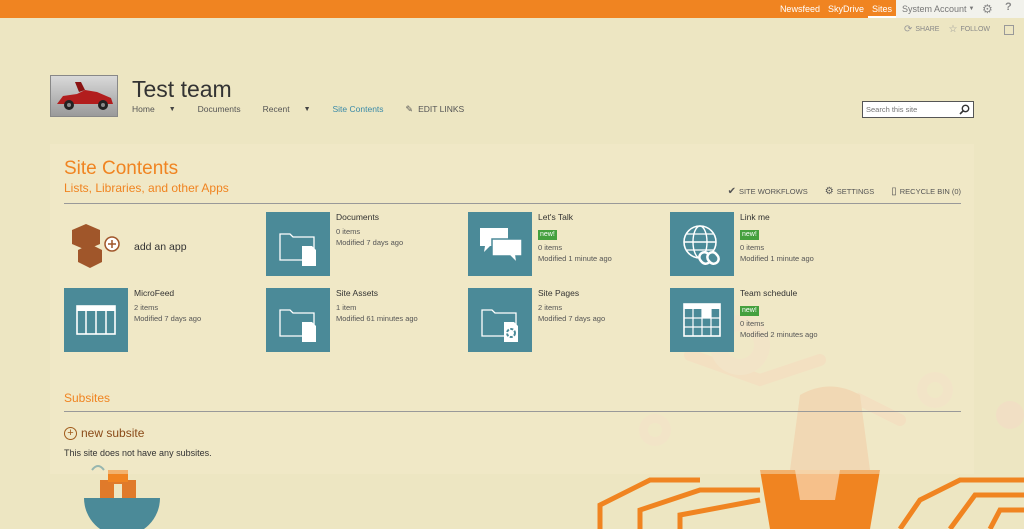 Image resolution: width=1024 pixels, height=529 pixels. What do you see at coordinates (377, 318) in the screenshot?
I see `app-modified: Modified 61 minutes ago` at bounding box center [377, 318].